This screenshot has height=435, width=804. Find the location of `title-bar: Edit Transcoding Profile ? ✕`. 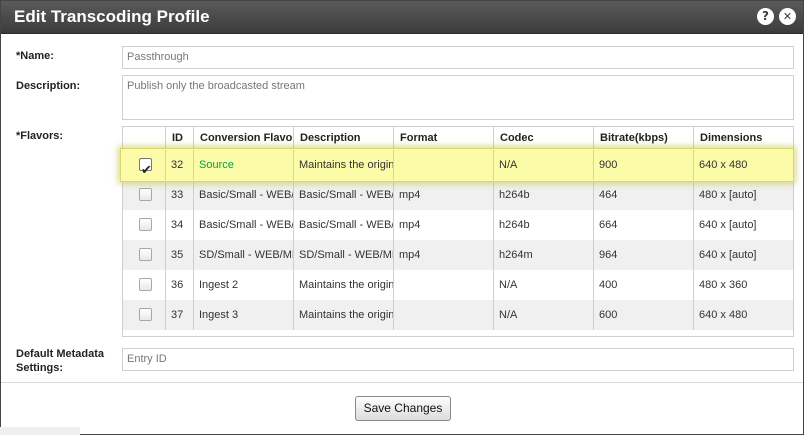

title-bar: Edit Transcoding Profile ? ✕ is located at coordinates (402, 17).